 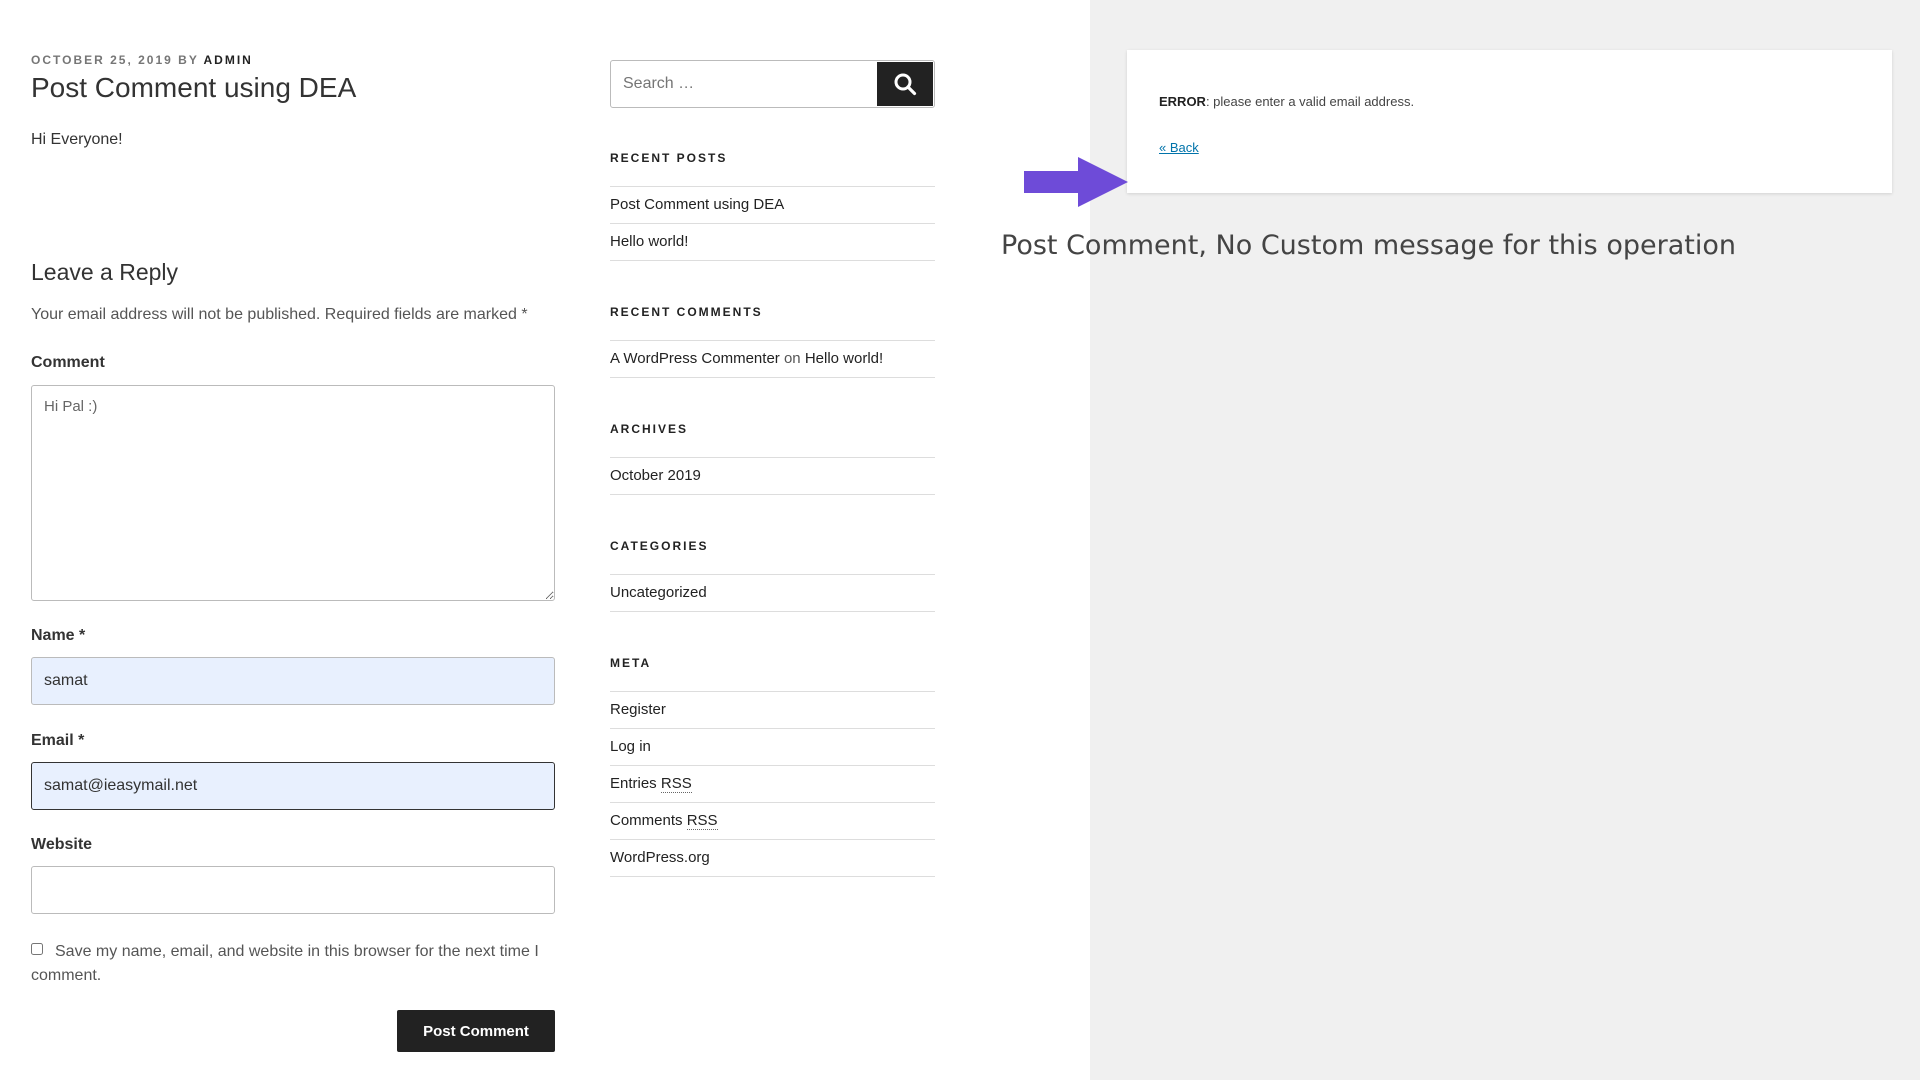 What do you see at coordinates (1179, 147) in the screenshot?
I see `back-link: « Back` at bounding box center [1179, 147].